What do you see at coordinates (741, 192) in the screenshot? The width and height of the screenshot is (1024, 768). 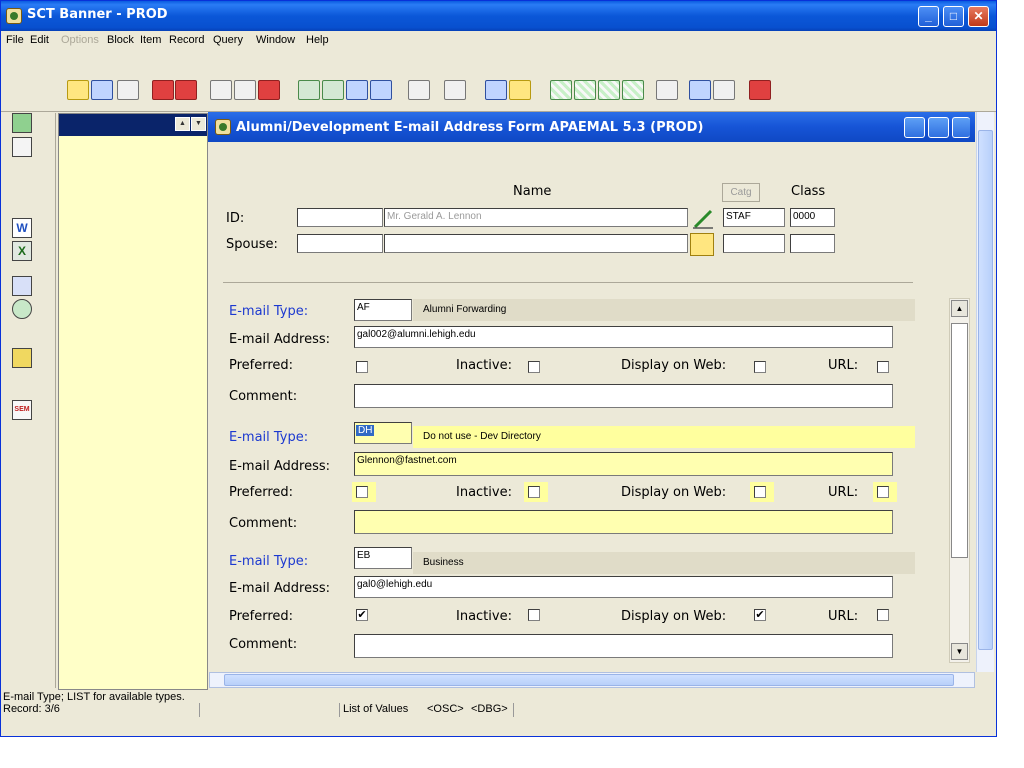 I see `catg-header: Catg` at bounding box center [741, 192].